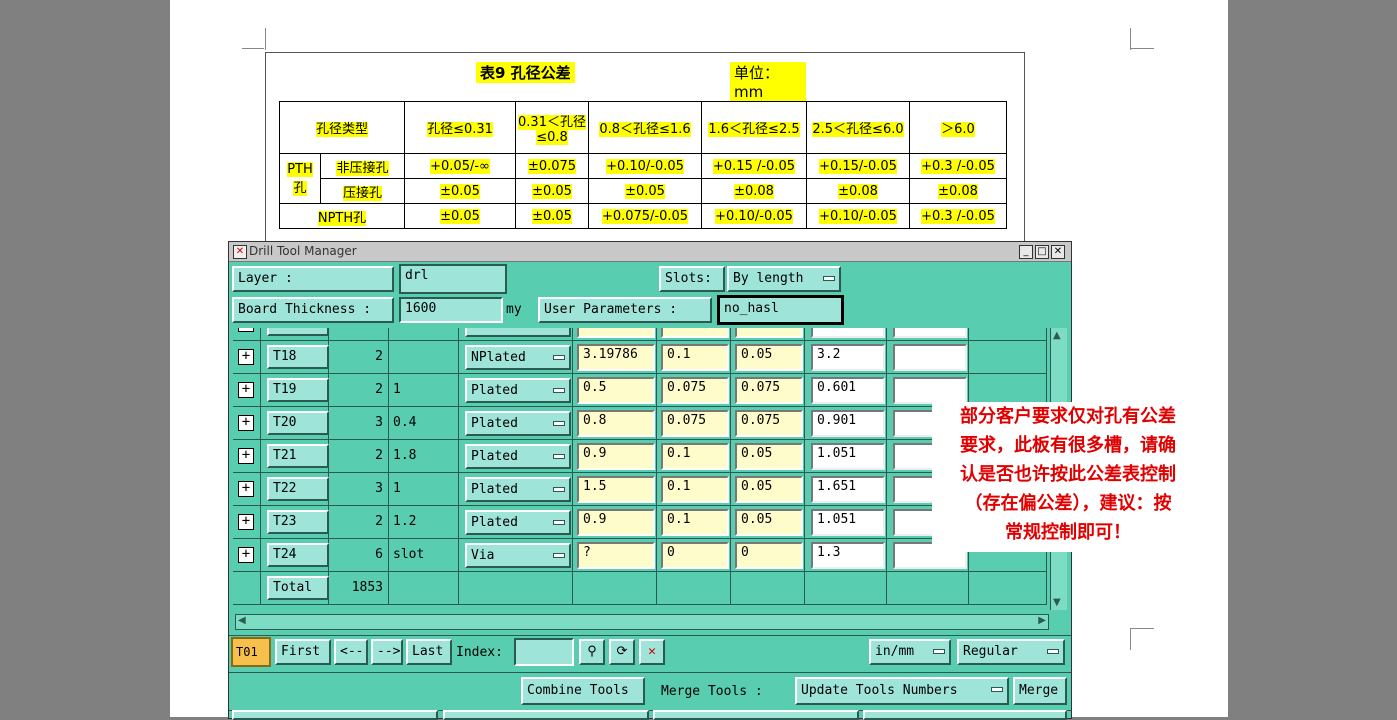 The image size is (1397, 720). I want to click on finish-size-input: 2.49900, so click(616, 333).